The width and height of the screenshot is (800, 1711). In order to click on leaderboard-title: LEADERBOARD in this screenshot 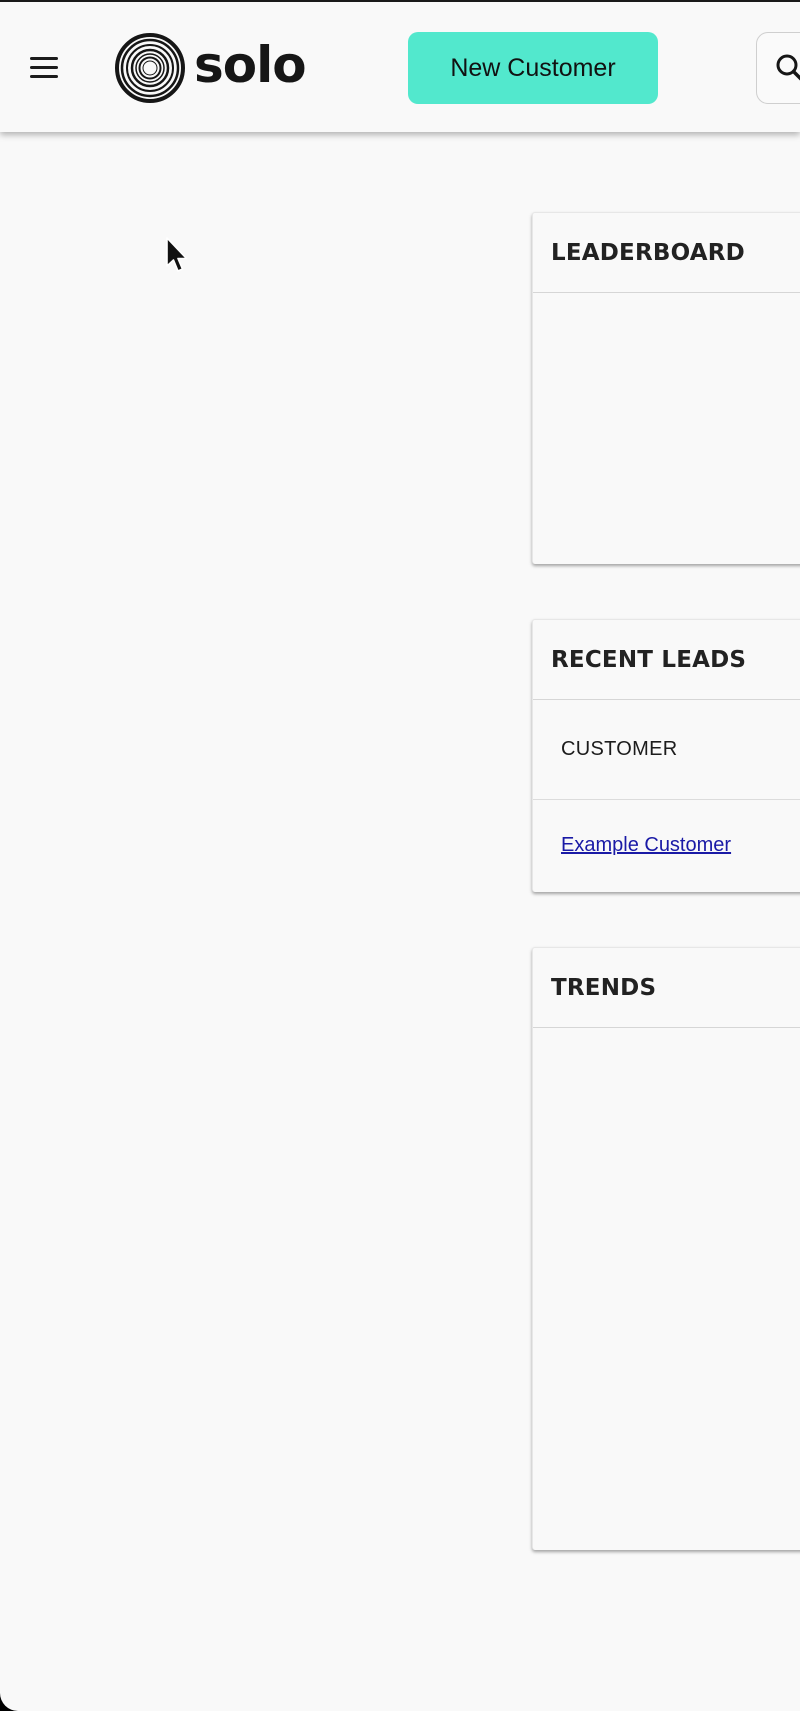, I will do `click(648, 252)`.